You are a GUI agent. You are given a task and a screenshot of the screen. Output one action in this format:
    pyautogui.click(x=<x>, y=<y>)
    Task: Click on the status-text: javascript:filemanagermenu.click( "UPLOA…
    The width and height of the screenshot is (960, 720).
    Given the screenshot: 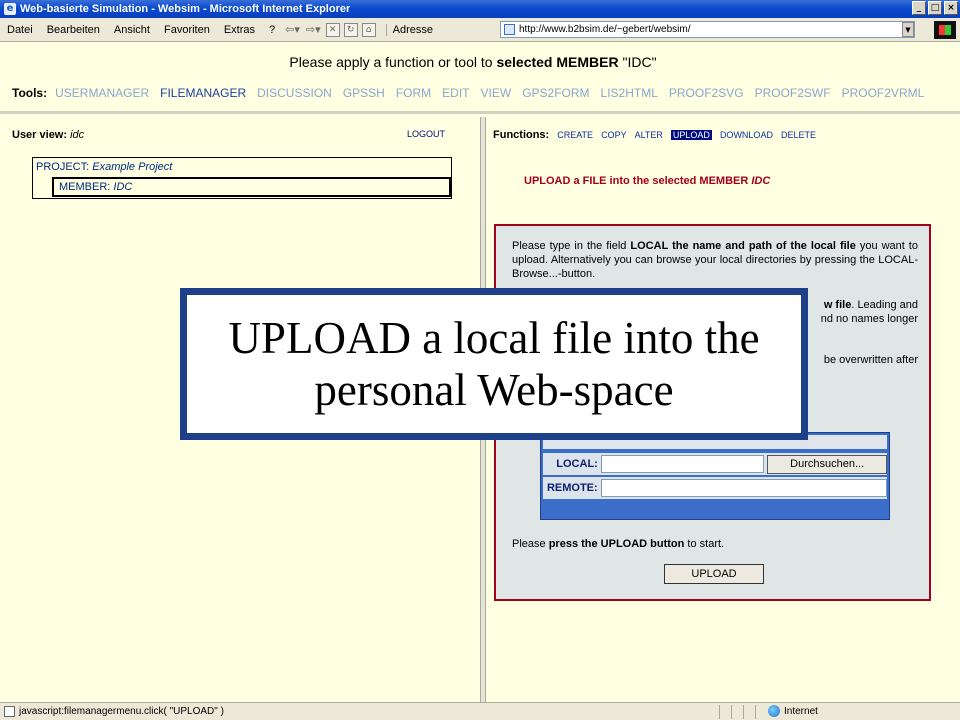 What is the action you would take?
    pyautogui.click(x=121, y=711)
    